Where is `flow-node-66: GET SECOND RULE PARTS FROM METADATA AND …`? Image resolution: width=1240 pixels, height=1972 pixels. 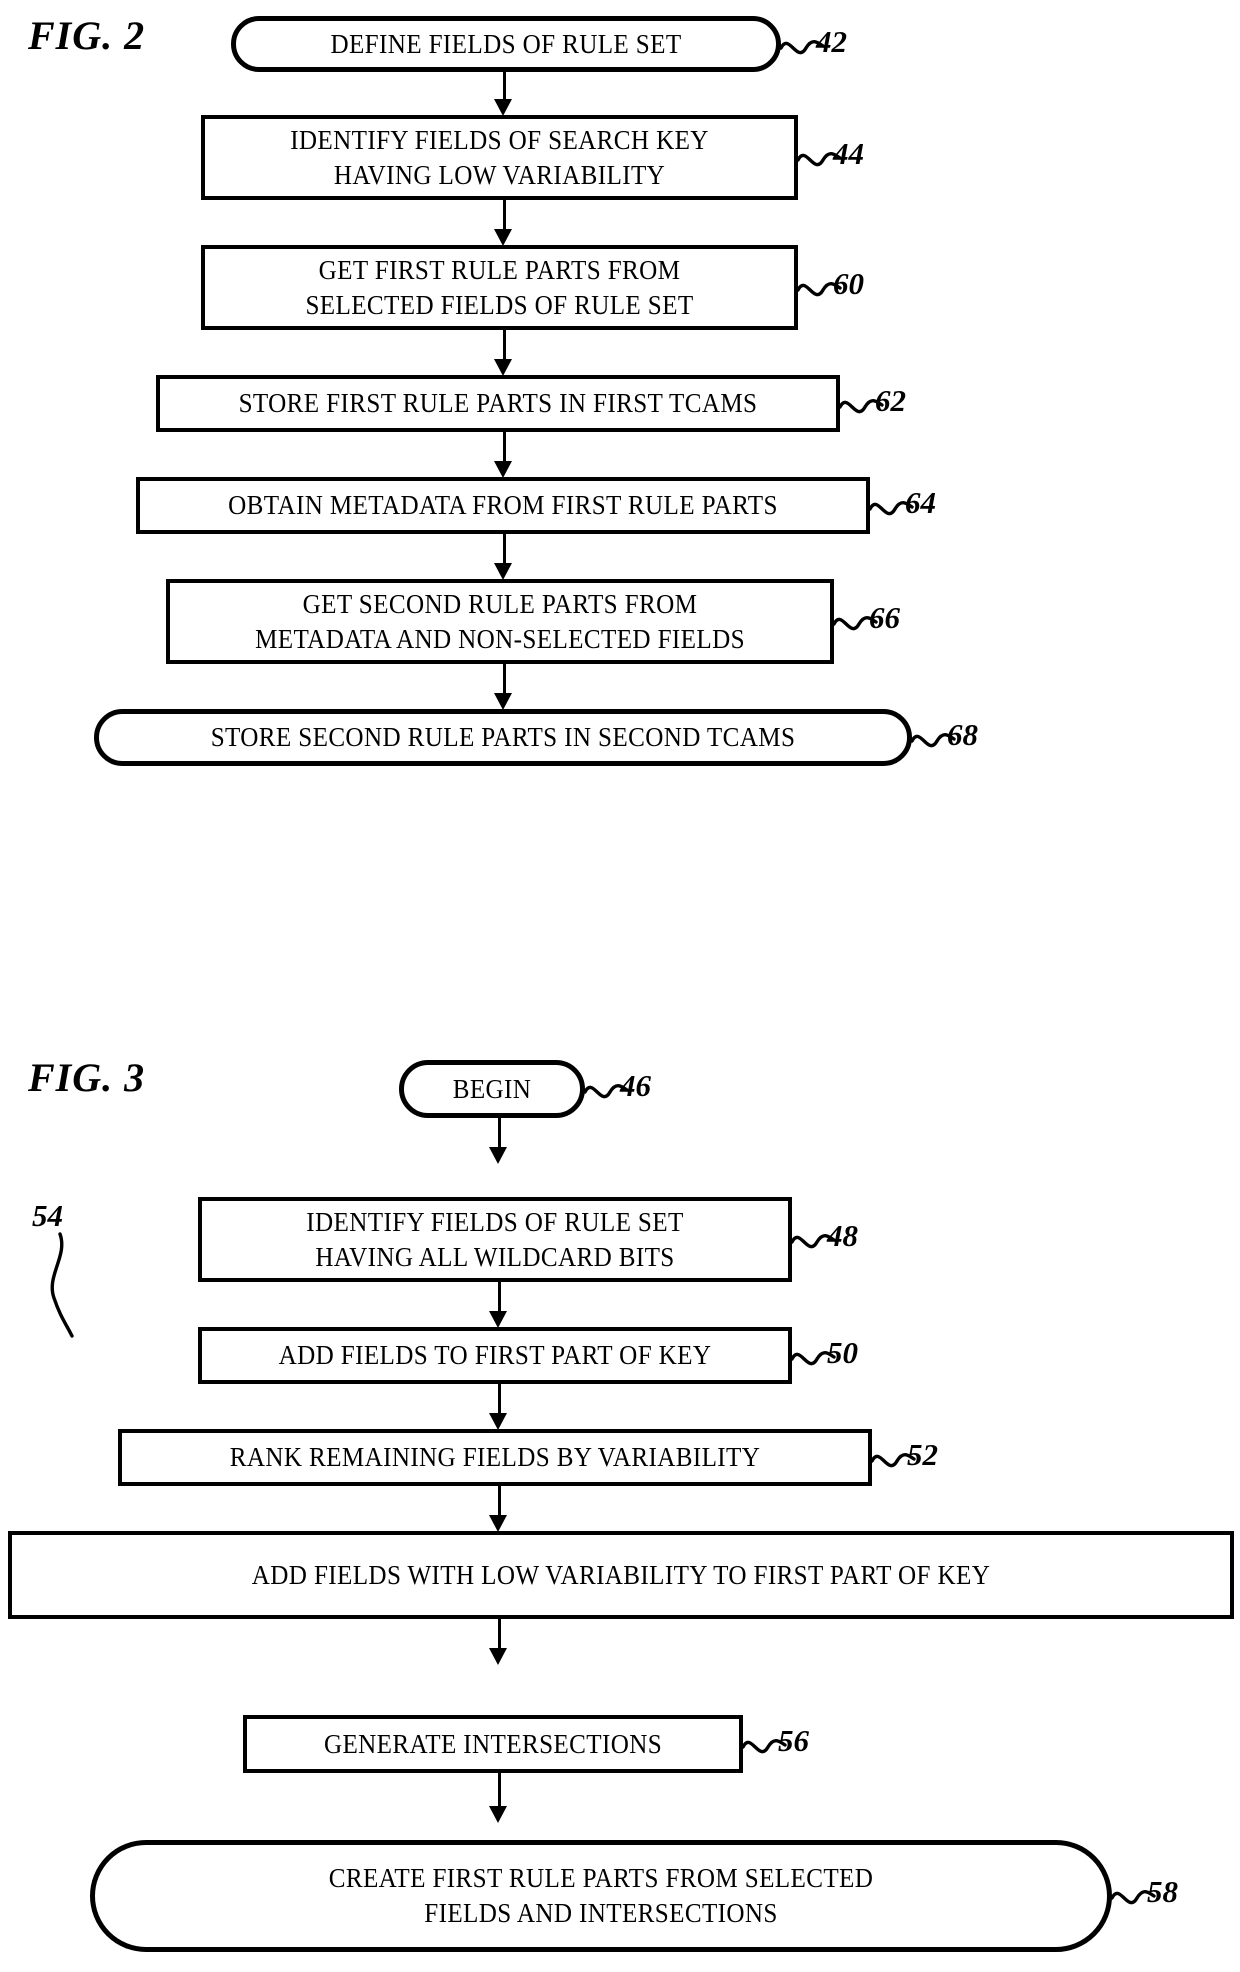 flow-node-66: GET SECOND RULE PARTS FROM METADATA AND … is located at coordinates (500, 621).